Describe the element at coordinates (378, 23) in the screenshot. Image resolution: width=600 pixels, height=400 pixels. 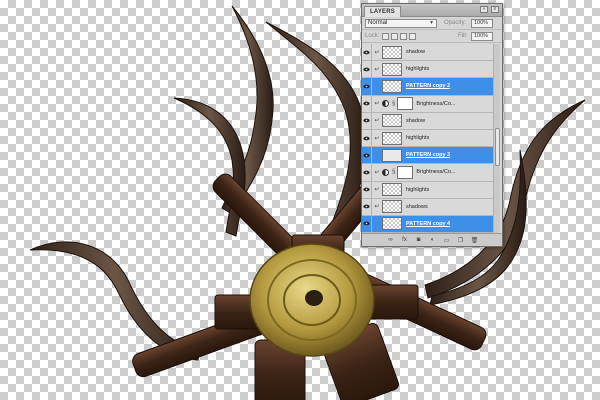
I see `blend-mode-value: Normal` at that location.